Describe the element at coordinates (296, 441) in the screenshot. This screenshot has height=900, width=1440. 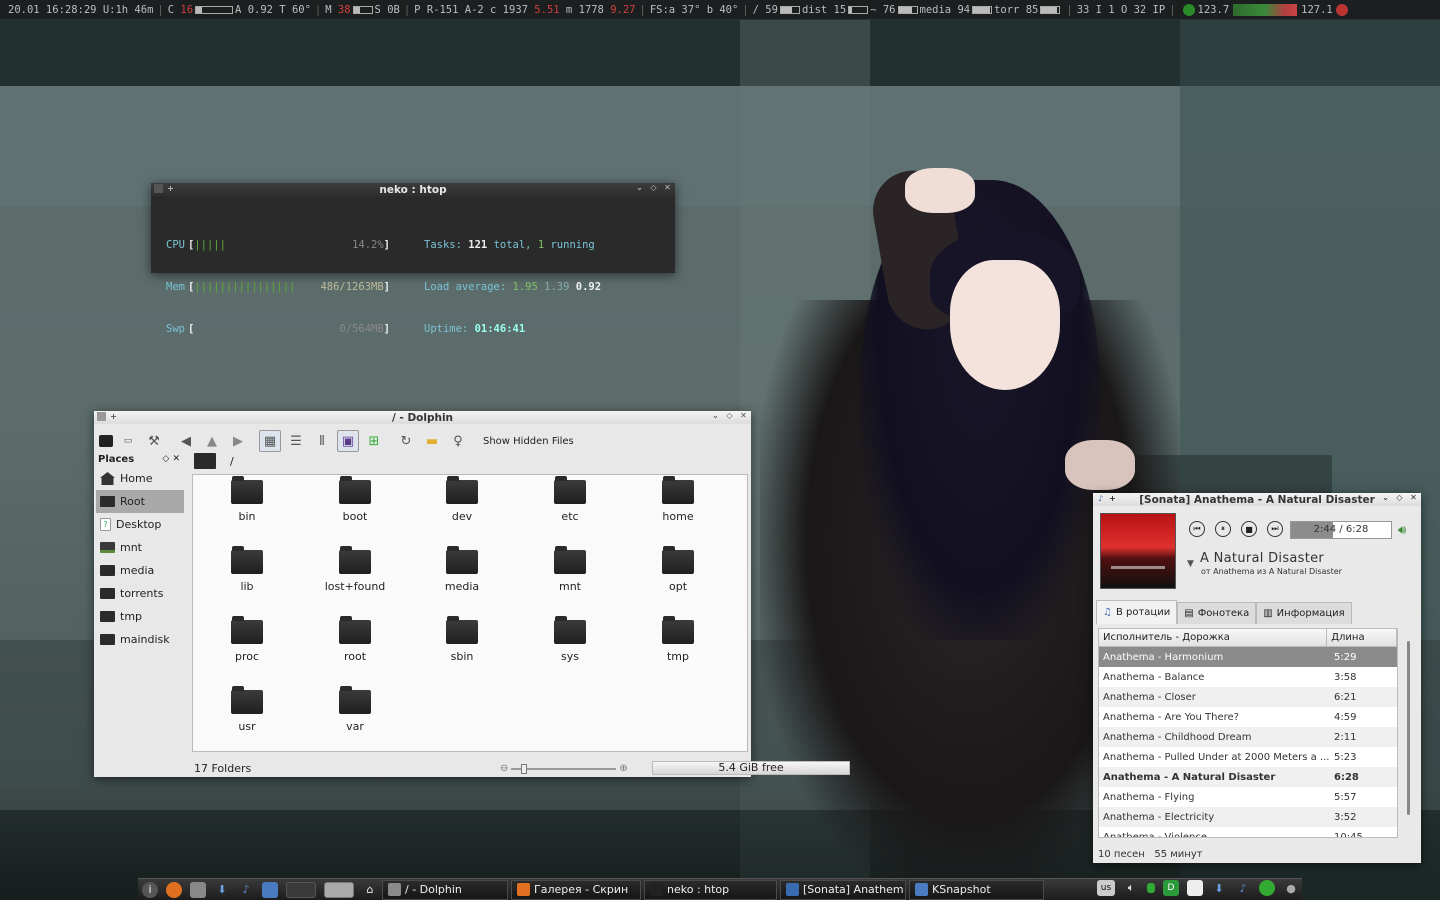
I see `details-view-icon: ☰` at that location.